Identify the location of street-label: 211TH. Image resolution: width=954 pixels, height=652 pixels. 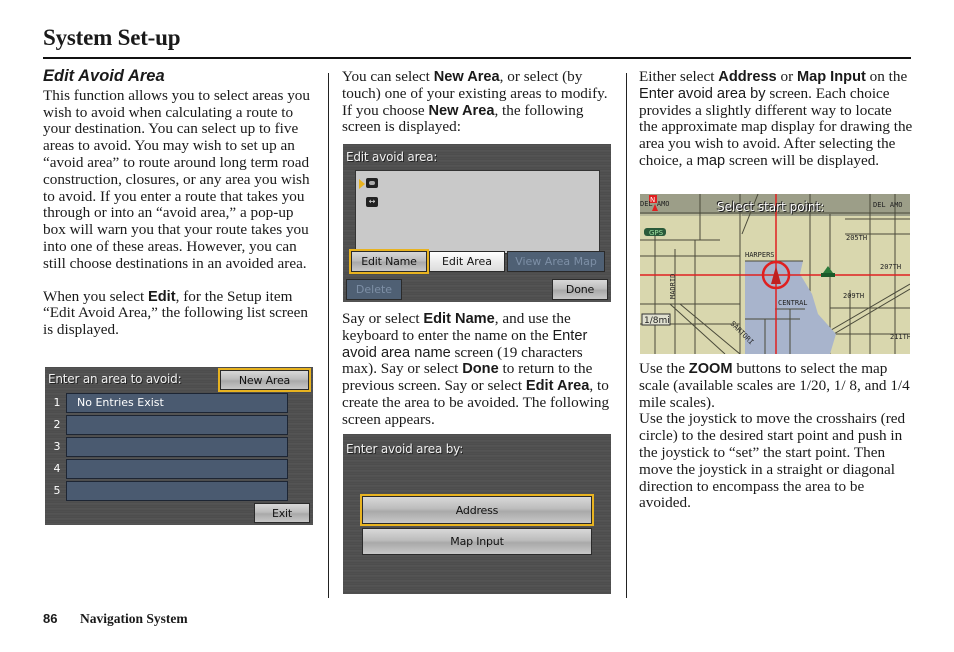
(900, 337).